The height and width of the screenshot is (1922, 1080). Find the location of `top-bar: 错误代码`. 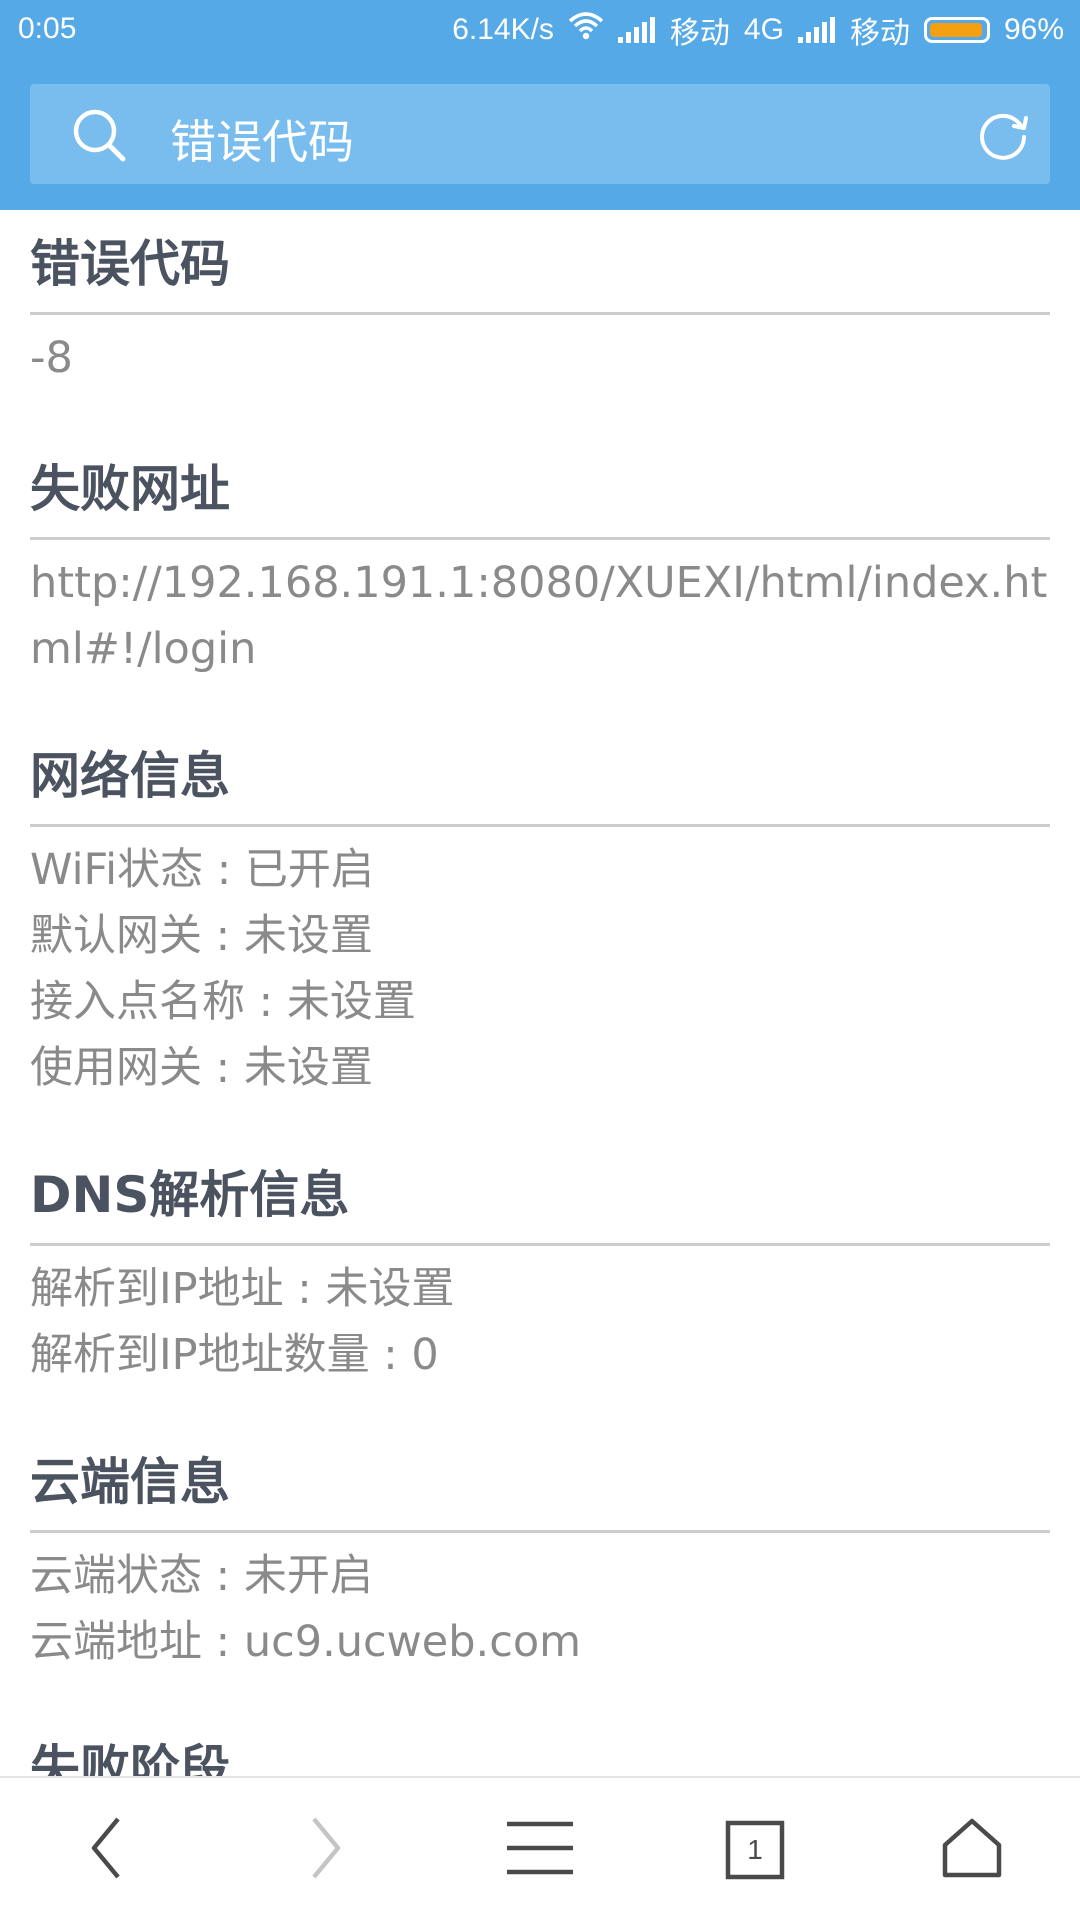

top-bar: 错误代码 is located at coordinates (540, 135).